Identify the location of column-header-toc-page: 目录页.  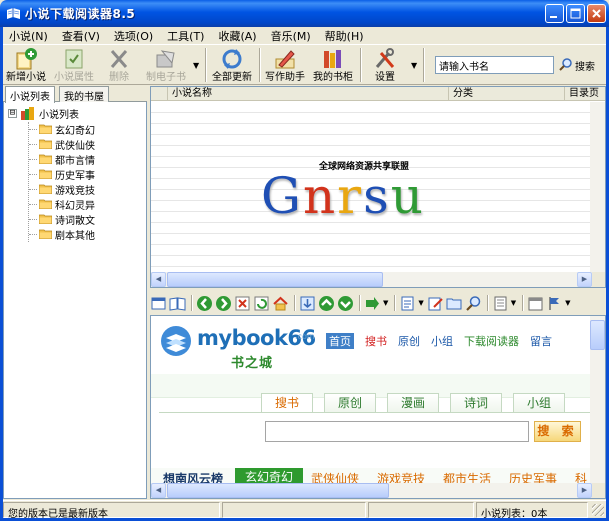
(585, 94).